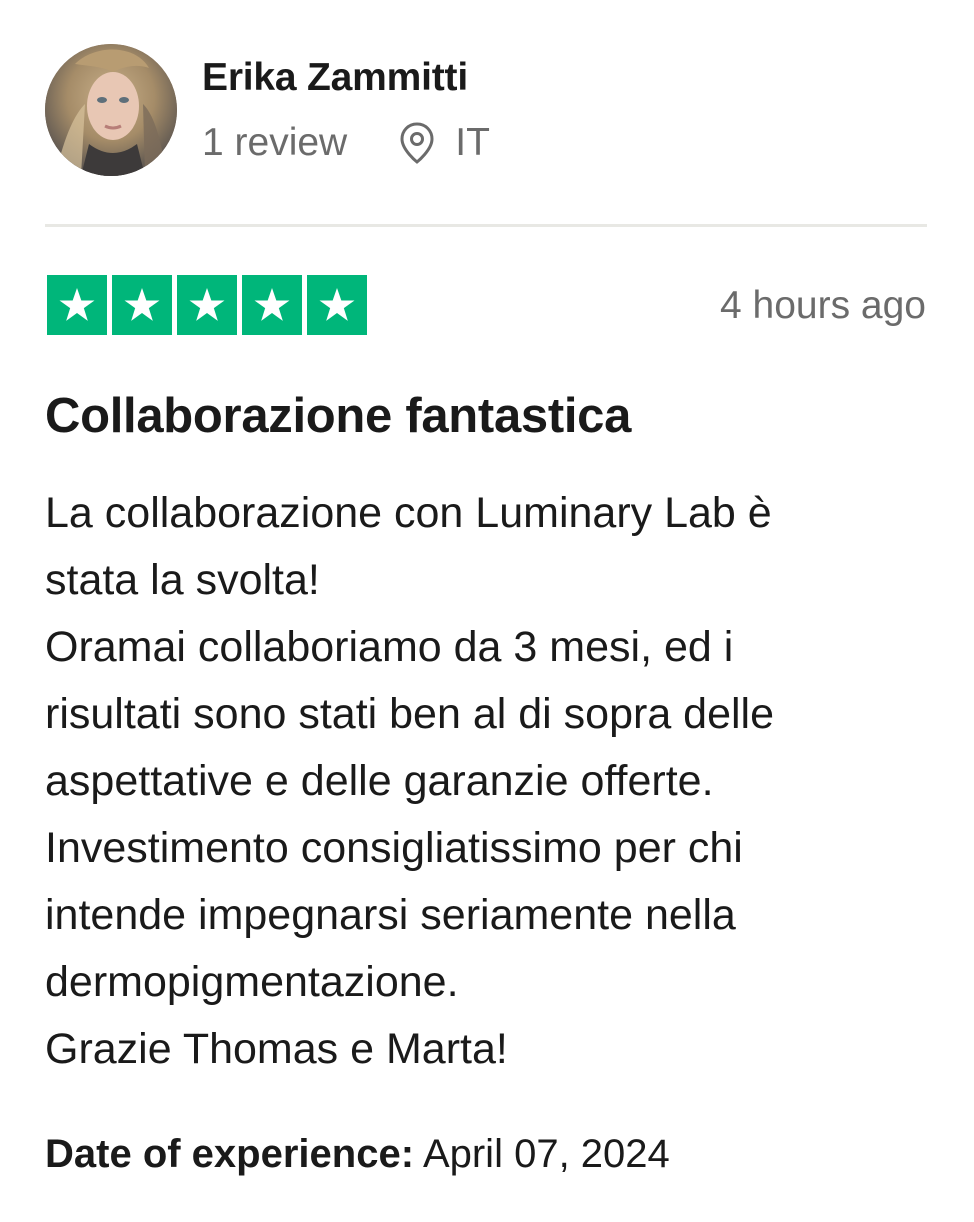 The height and width of the screenshot is (1222, 974). I want to click on date-of-experience: Date of experience: April 07, 2024, so click(357, 1154).